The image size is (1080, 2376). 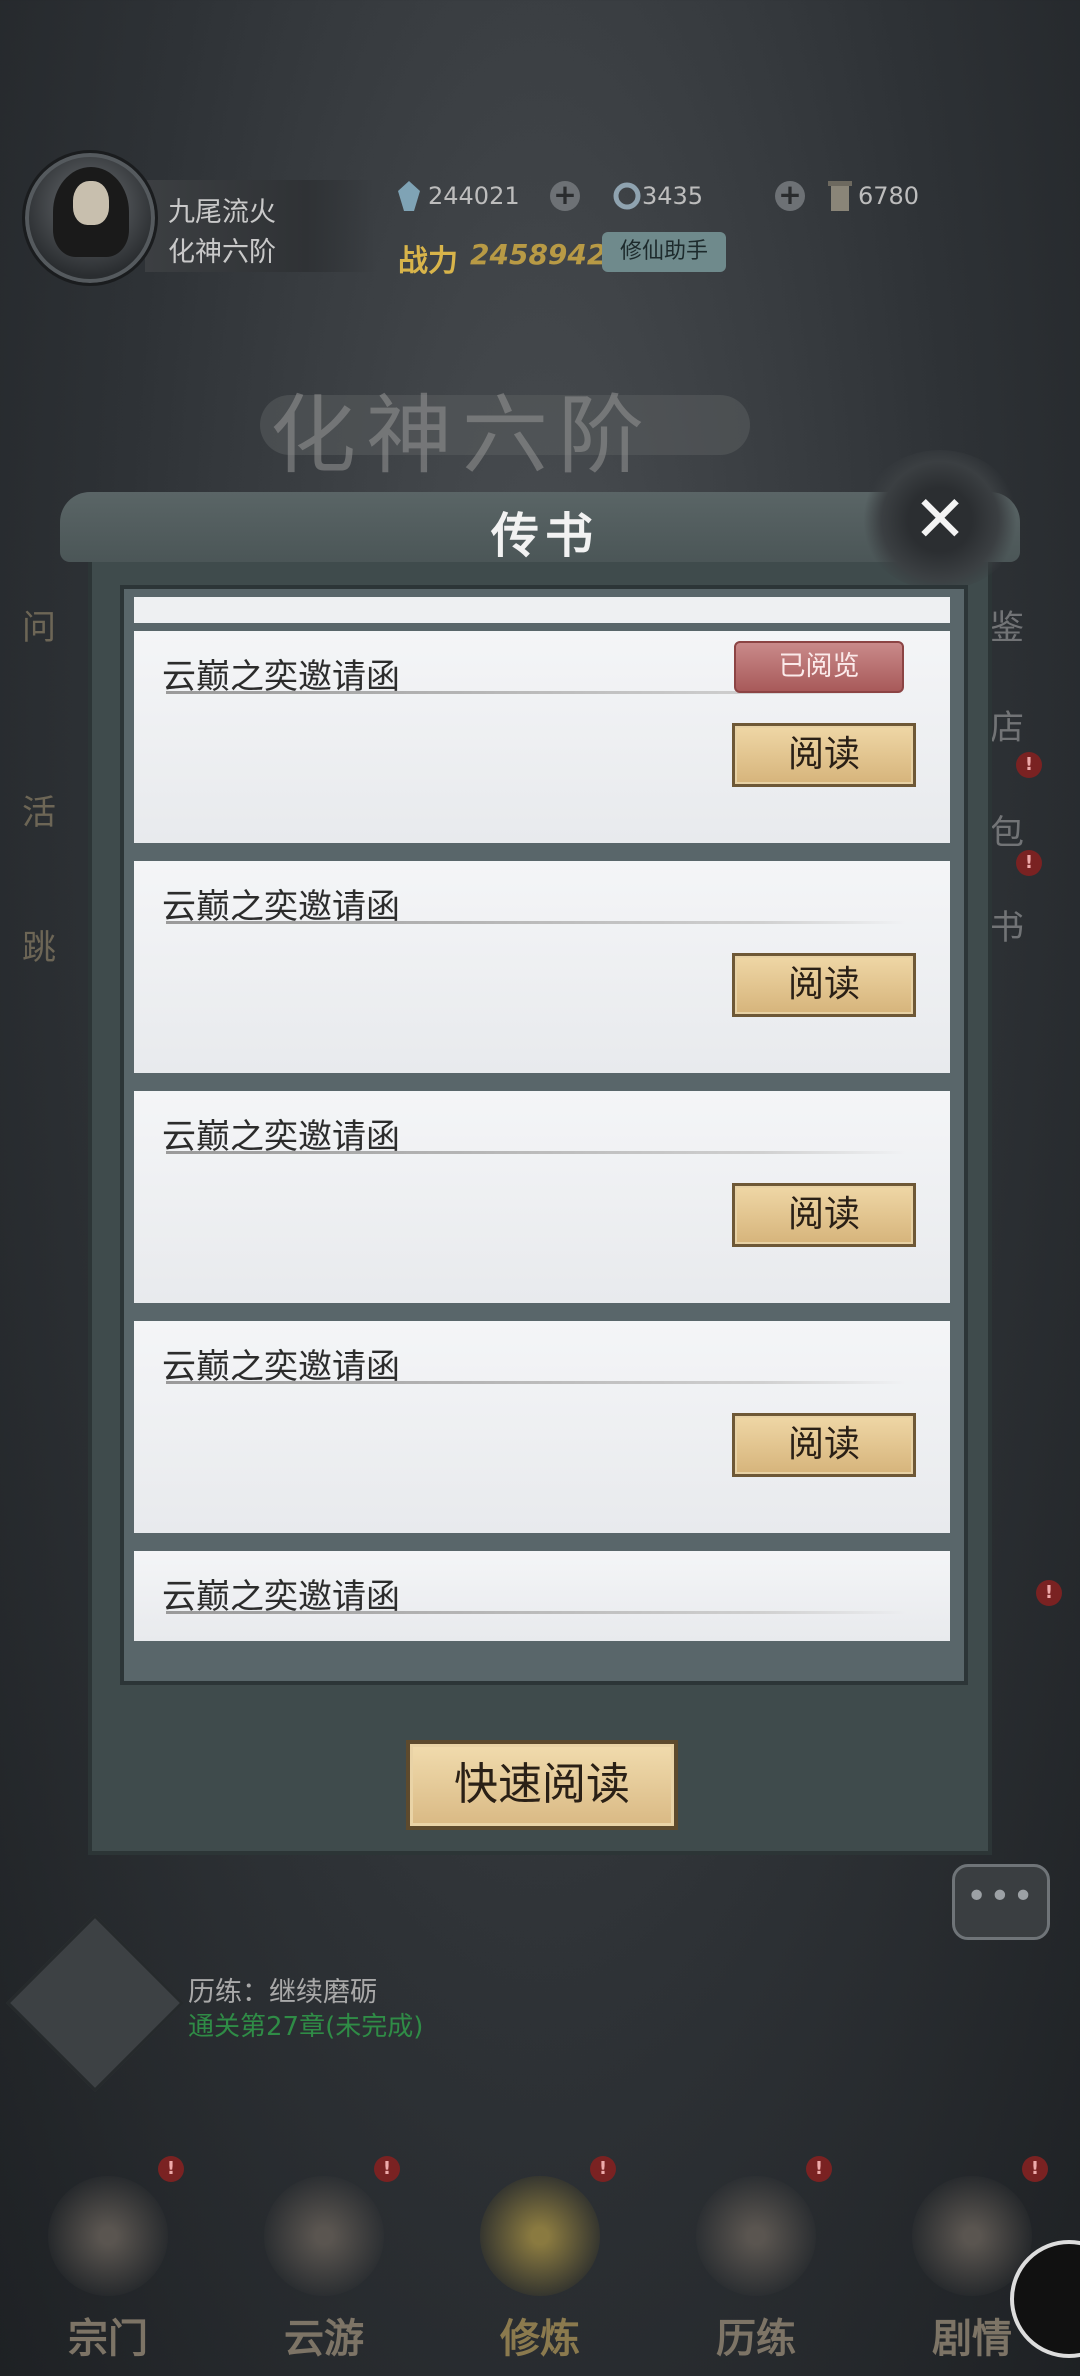 I want to click on realm-title: 化神六阶, so click(x=462, y=436).